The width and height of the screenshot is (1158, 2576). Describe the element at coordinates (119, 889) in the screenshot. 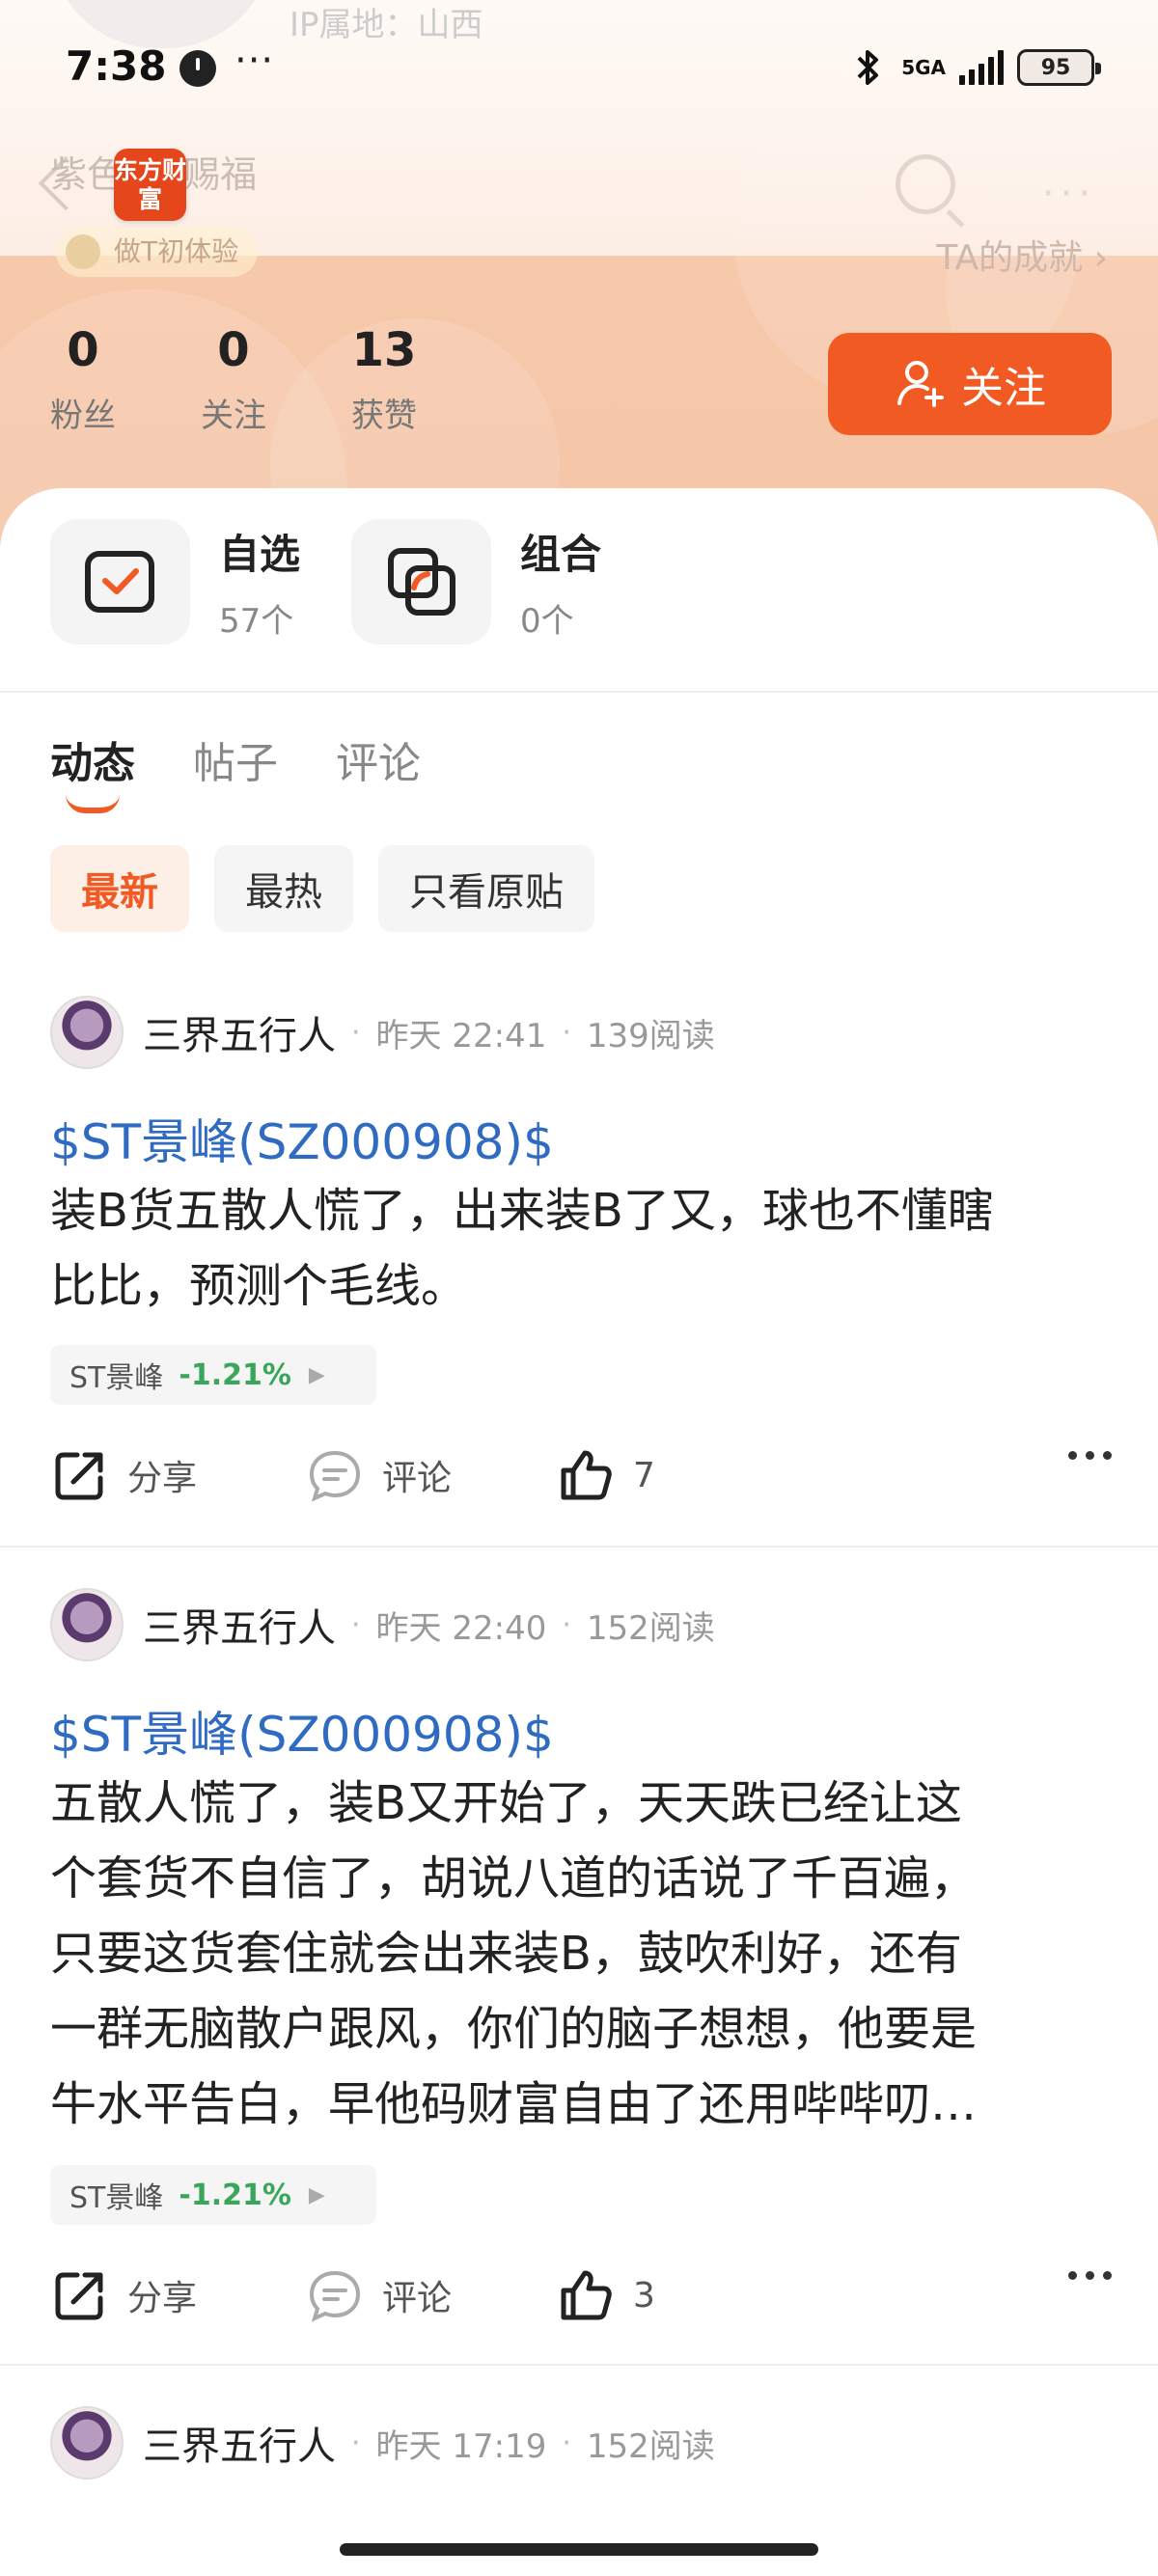

I see `filter-latest: 最新` at that location.